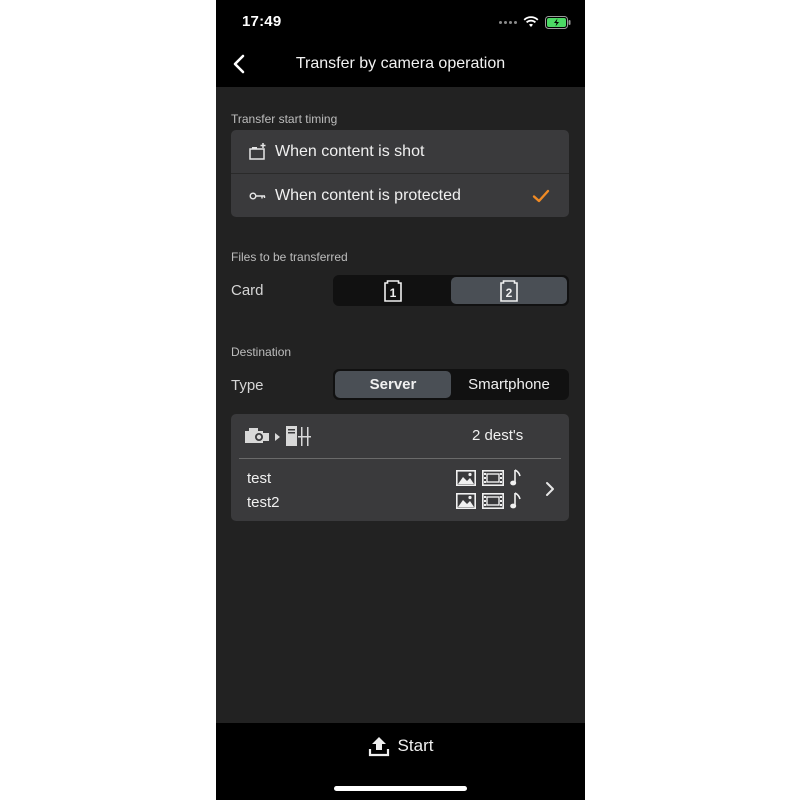 This screenshot has width=800, height=800. Describe the element at coordinates (393, 293) in the screenshot. I see `svg-text: 1` at that location.